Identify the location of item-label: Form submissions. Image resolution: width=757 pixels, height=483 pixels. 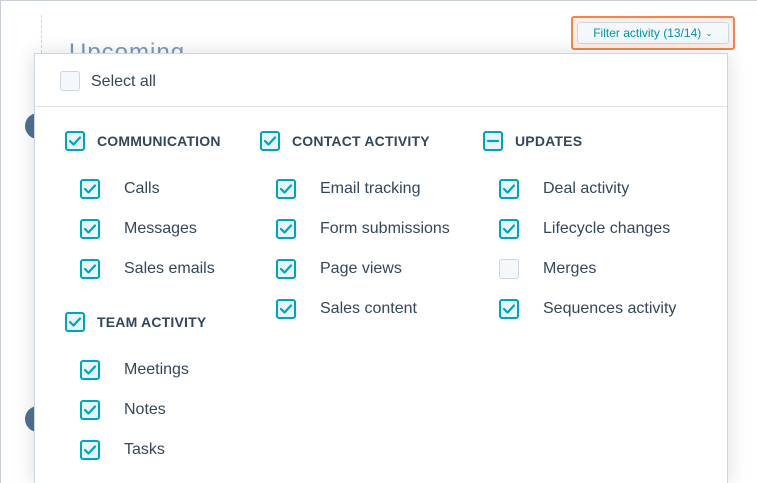
(385, 228).